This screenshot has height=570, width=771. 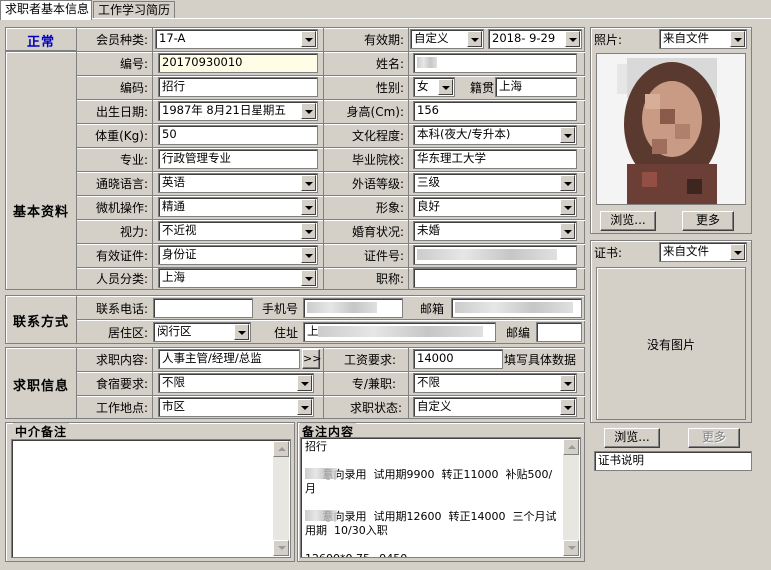 What do you see at coordinates (495, 231) in the screenshot?
I see `marital-select: 未婚` at bounding box center [495, 231].